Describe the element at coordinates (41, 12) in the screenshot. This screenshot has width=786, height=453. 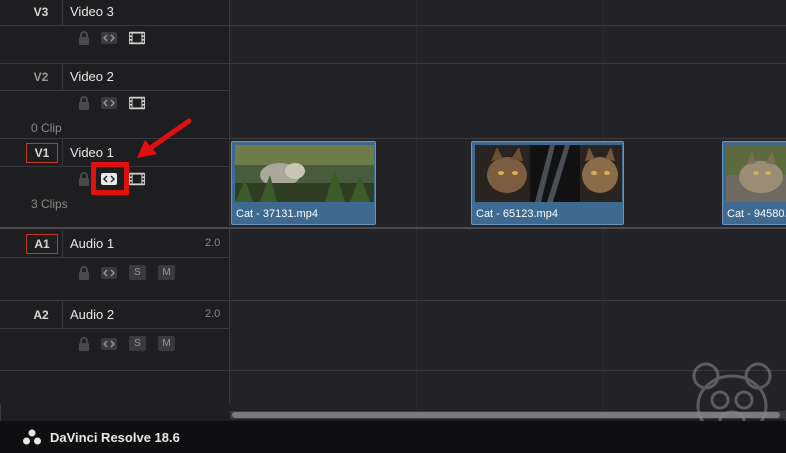
I see `track-tag-v3: V3` at that location.